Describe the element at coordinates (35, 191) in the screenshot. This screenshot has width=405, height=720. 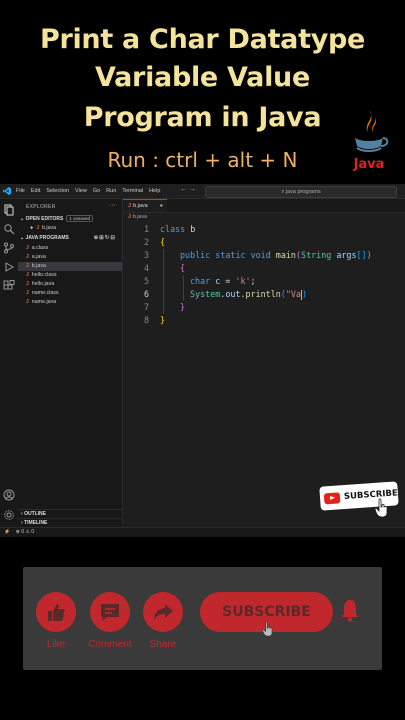
I see `menu-edit: Edit` at that location.